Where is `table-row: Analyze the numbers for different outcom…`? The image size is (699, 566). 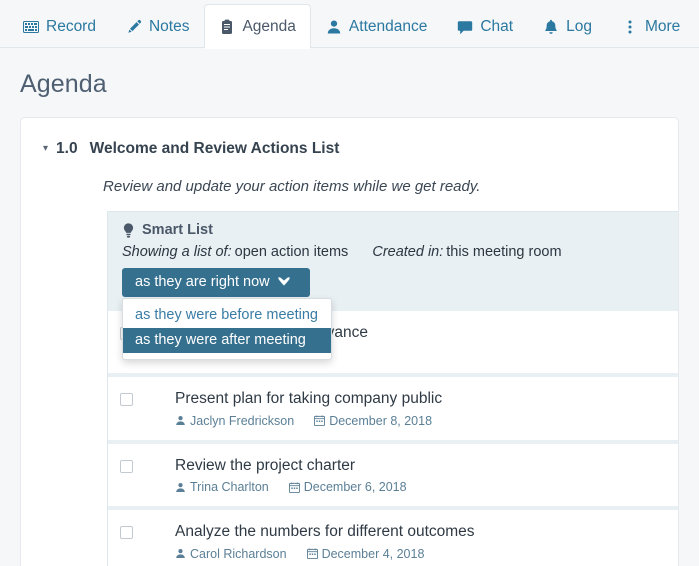
table-row: Analyze the numbers for different outcom… is located at coordinates (393, 538).